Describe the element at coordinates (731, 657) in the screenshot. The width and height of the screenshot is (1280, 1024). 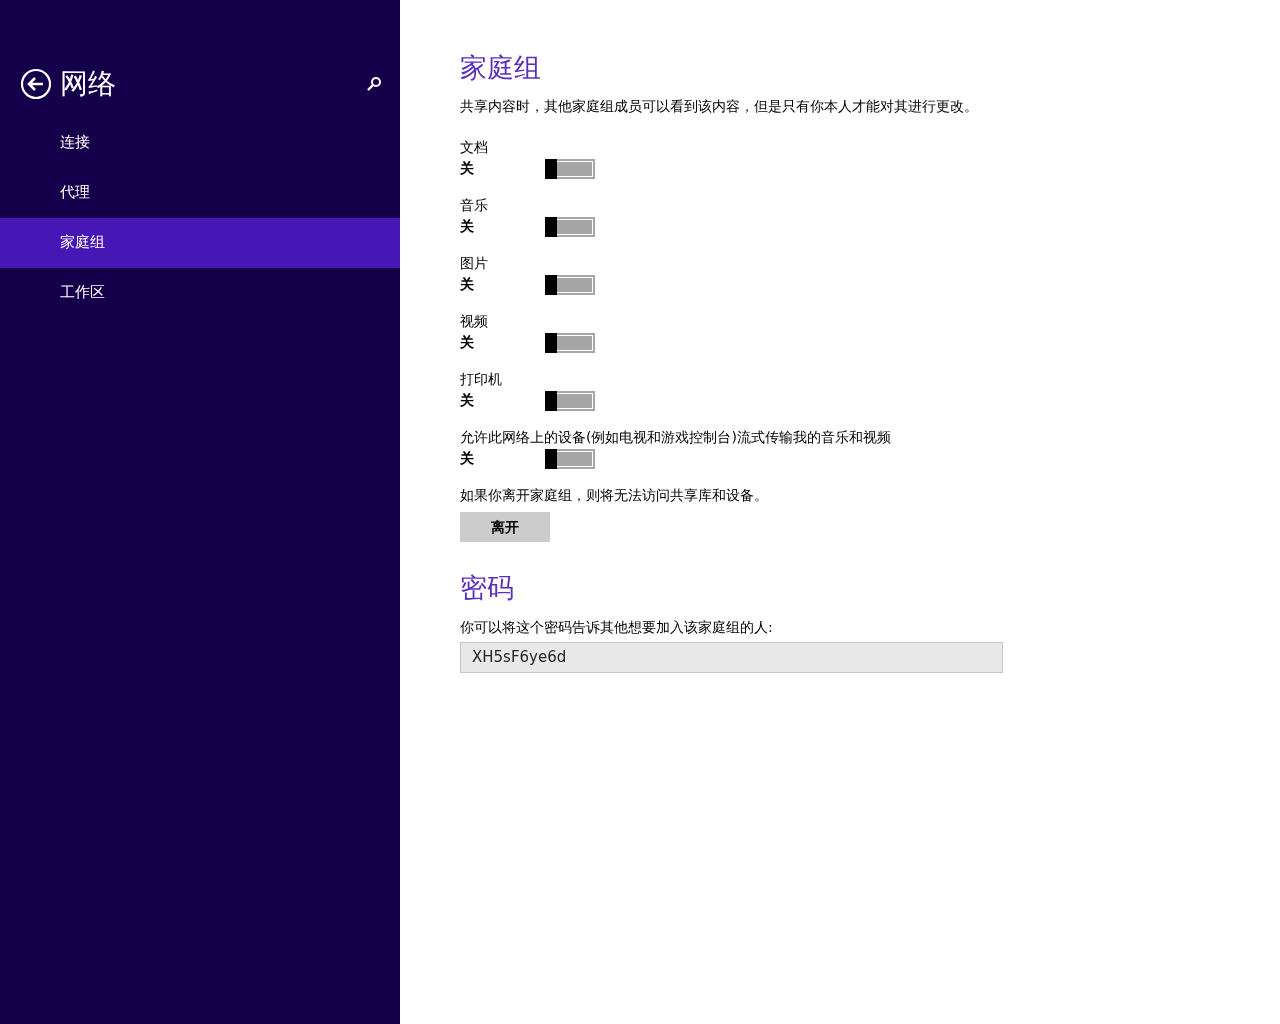
I see `password-field: XH5sF6ye6d` at that location.